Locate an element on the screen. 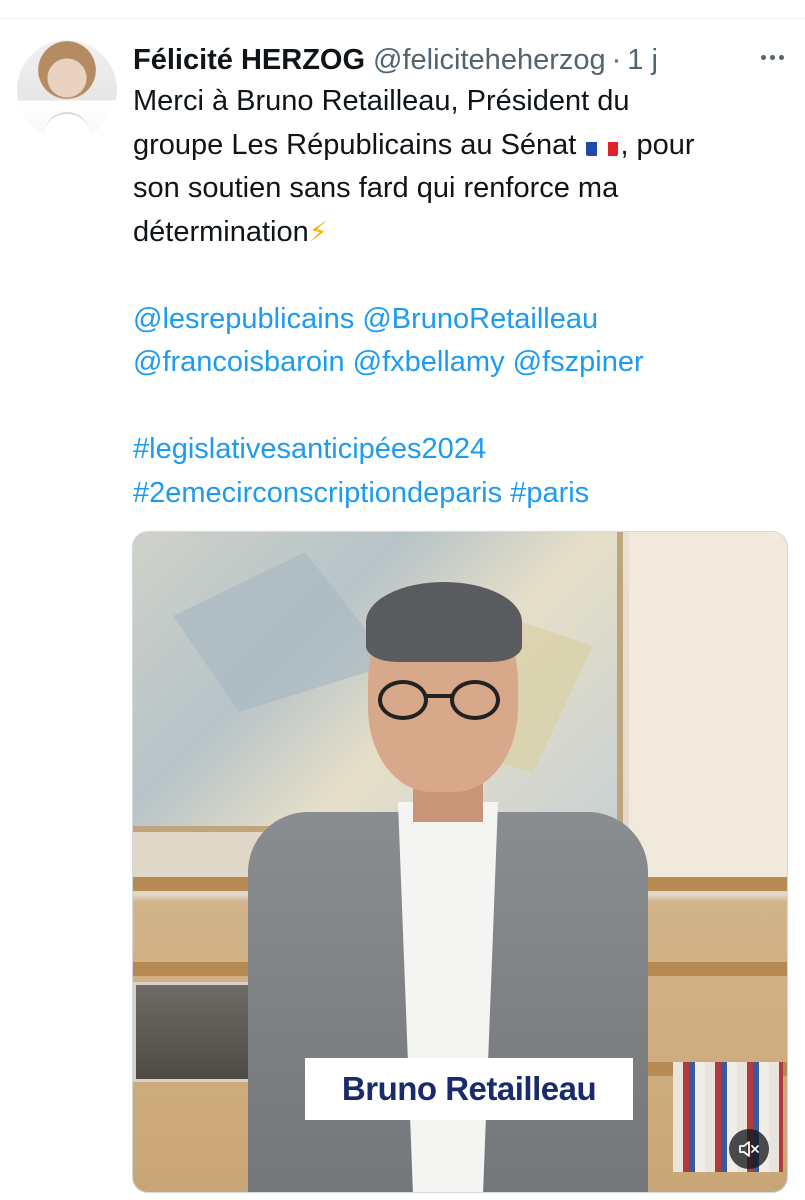  author-display-name: Félicité HERZOG is located at coordinates (249, 60).